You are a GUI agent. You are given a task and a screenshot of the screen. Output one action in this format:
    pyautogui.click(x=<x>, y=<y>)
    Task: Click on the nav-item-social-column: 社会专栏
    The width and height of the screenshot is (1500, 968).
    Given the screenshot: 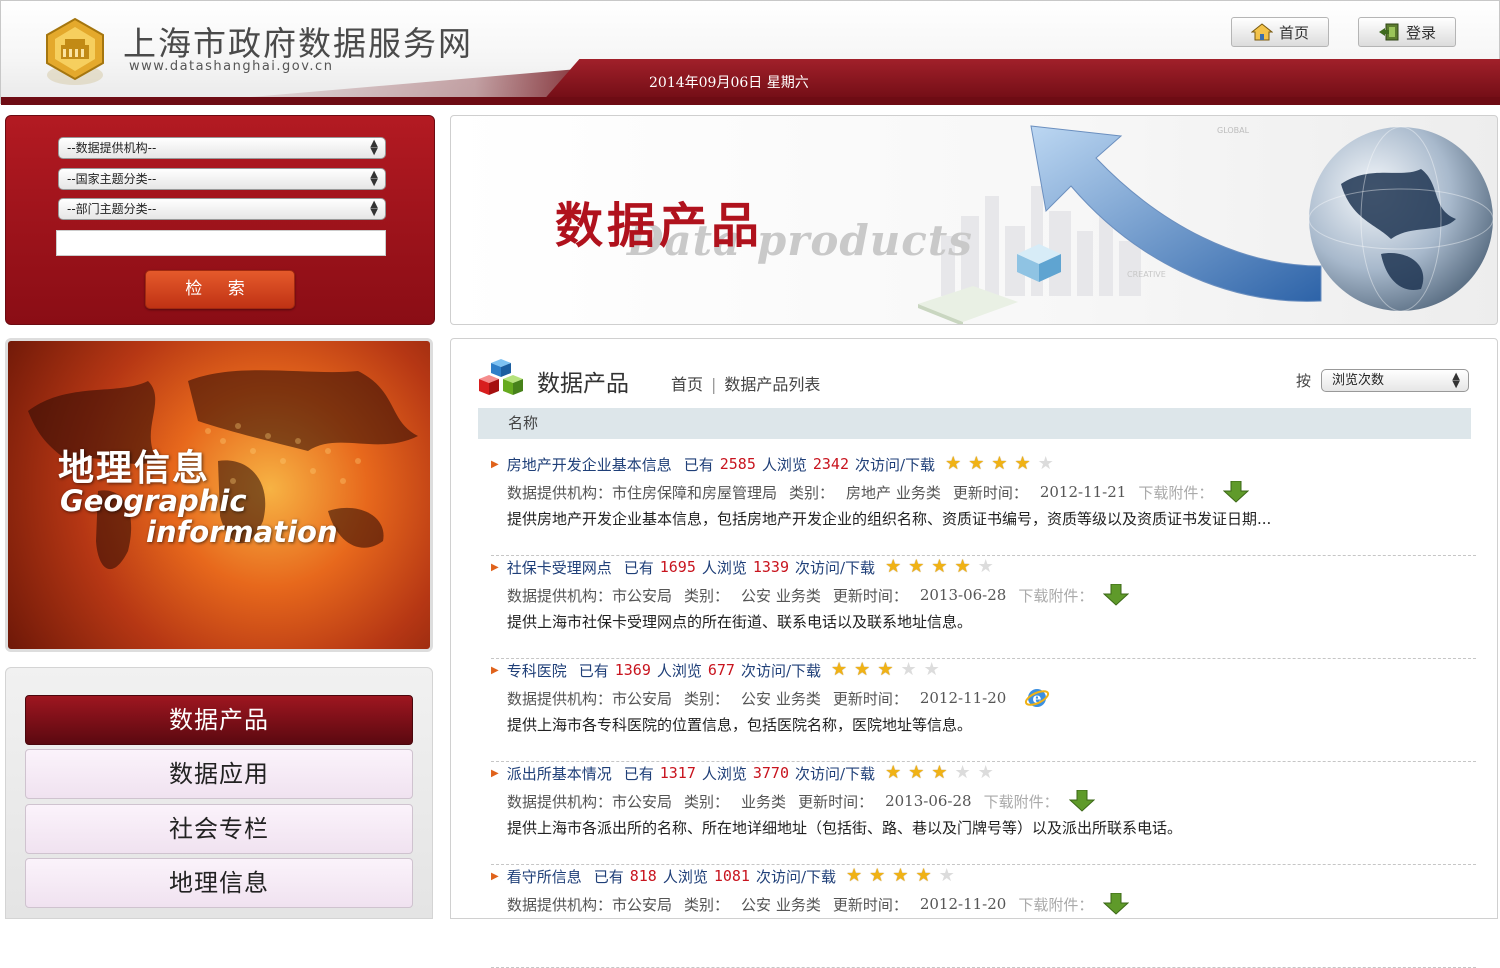 What is the action you would take?
    pyautogui.click(x=219, y=829)
    